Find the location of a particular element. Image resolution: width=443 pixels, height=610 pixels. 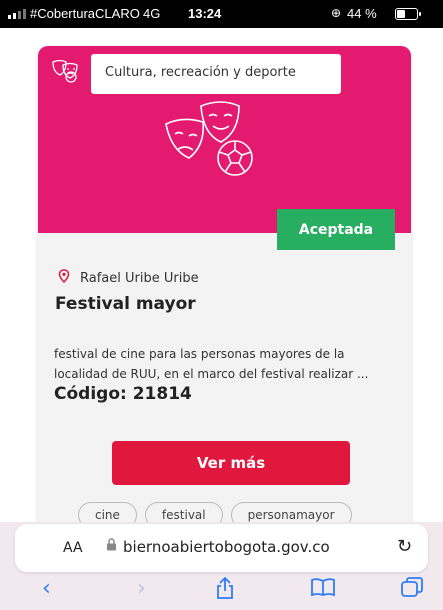

tabs-icon is located at coordinates (412, 590).